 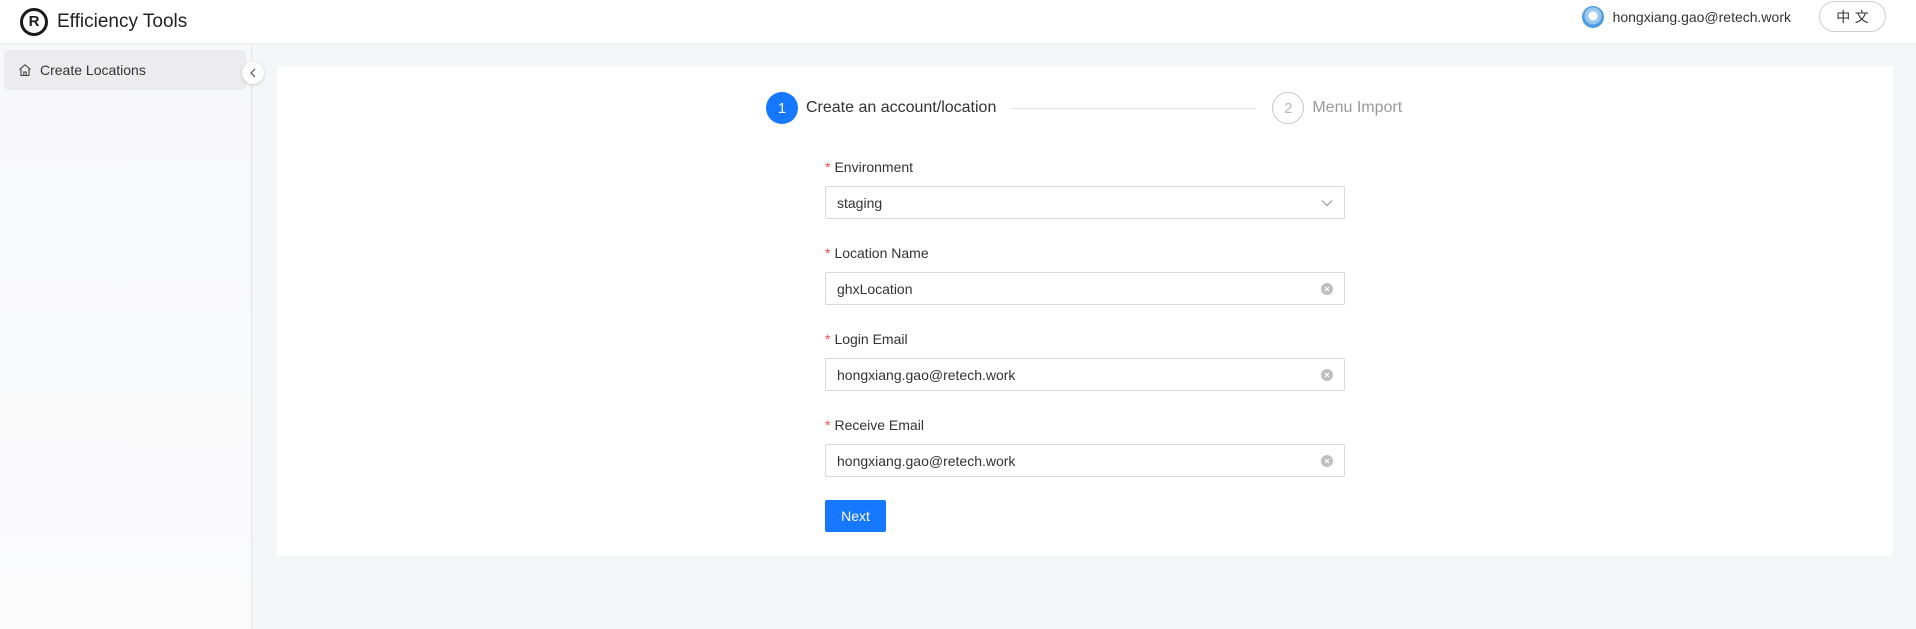 I want to click on language-toggle-button: 中 文, so click(x=1852, y=16).